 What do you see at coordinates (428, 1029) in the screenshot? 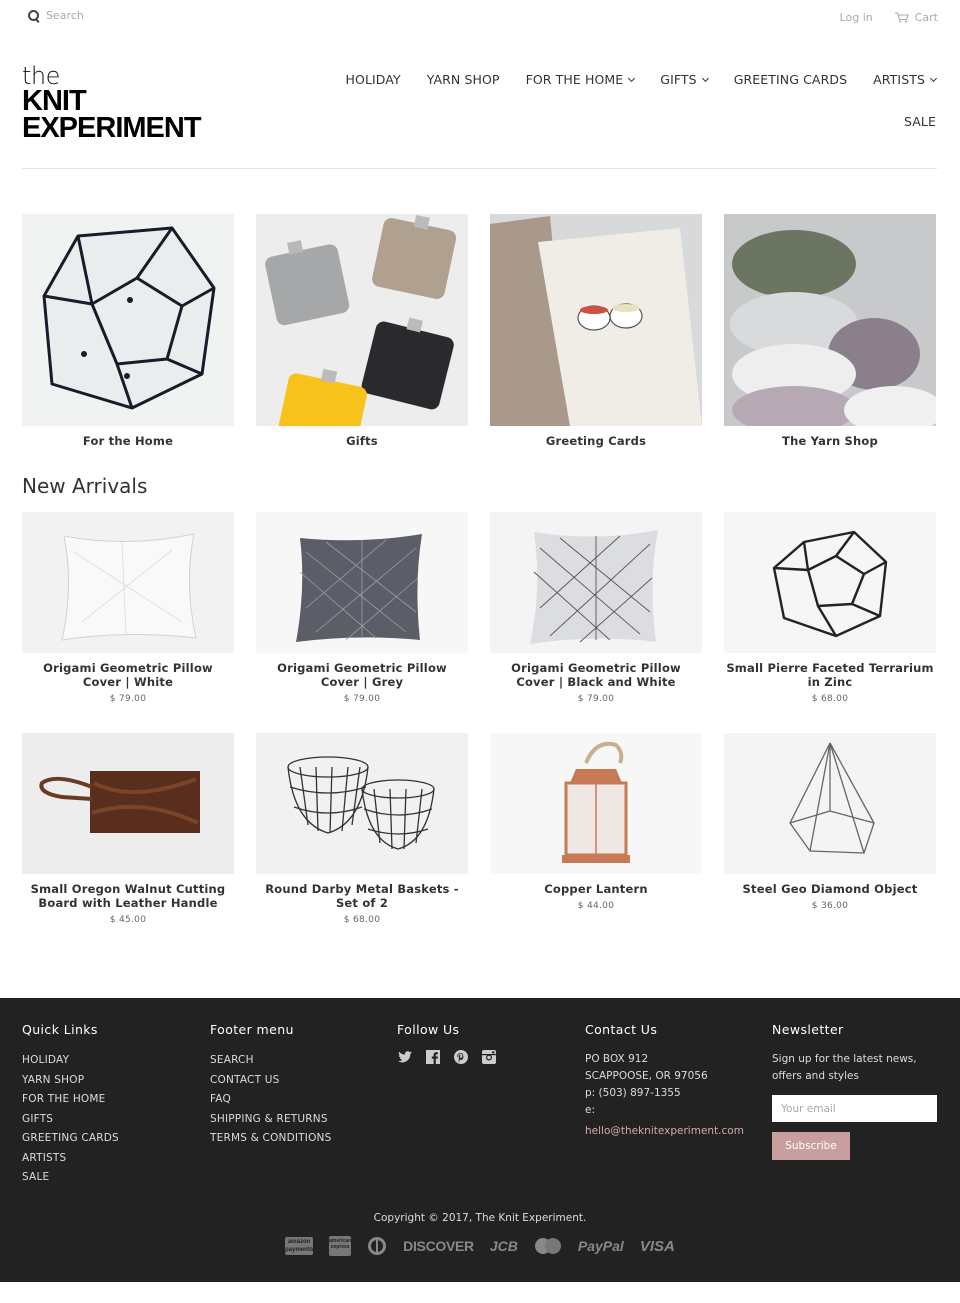
I see `footer-heading: Follow Us` at bounding box center [428, 1029].